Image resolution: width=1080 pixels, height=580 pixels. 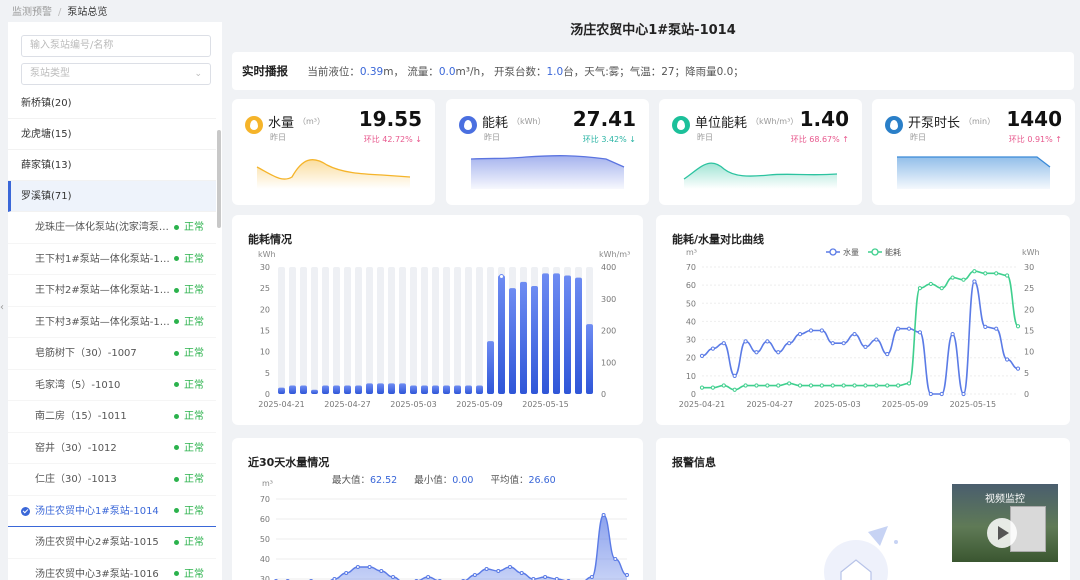 I want to click on y-tick-label: 50, so click(x=265, y=539).